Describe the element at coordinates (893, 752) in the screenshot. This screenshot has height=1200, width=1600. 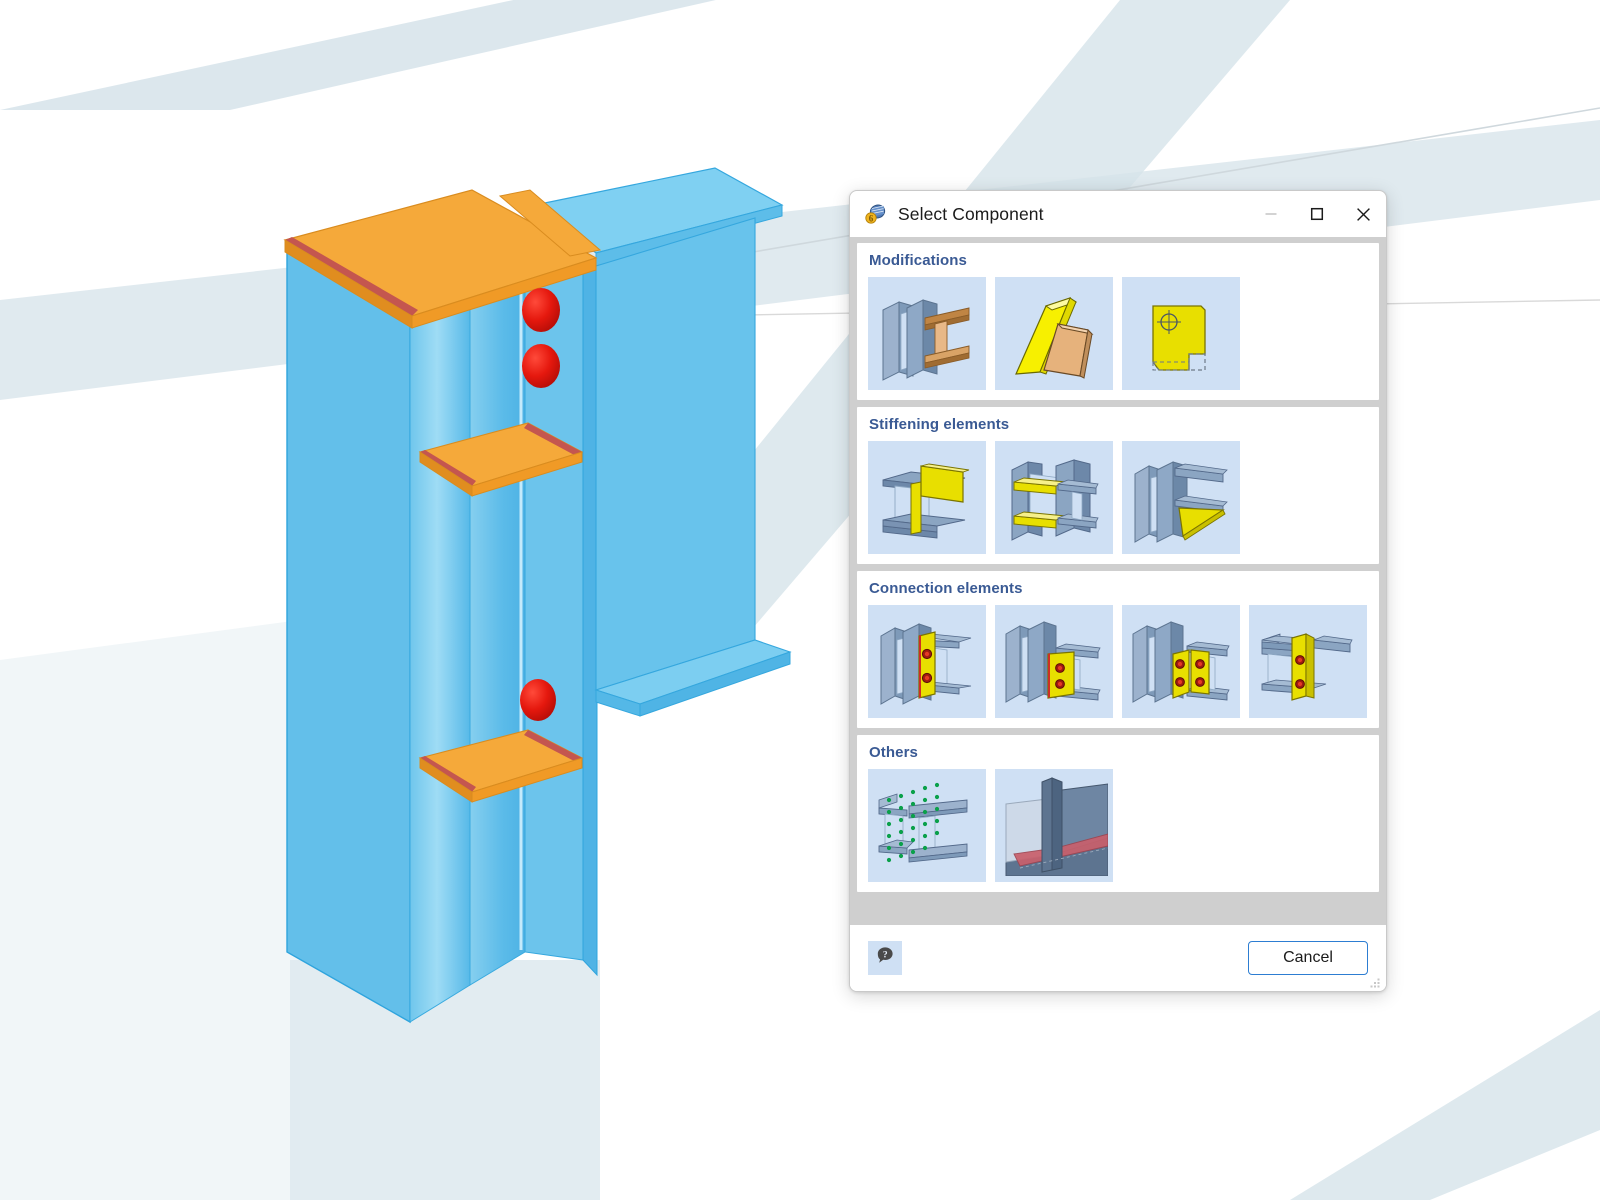
I see `section-title-others: Others` at that location.